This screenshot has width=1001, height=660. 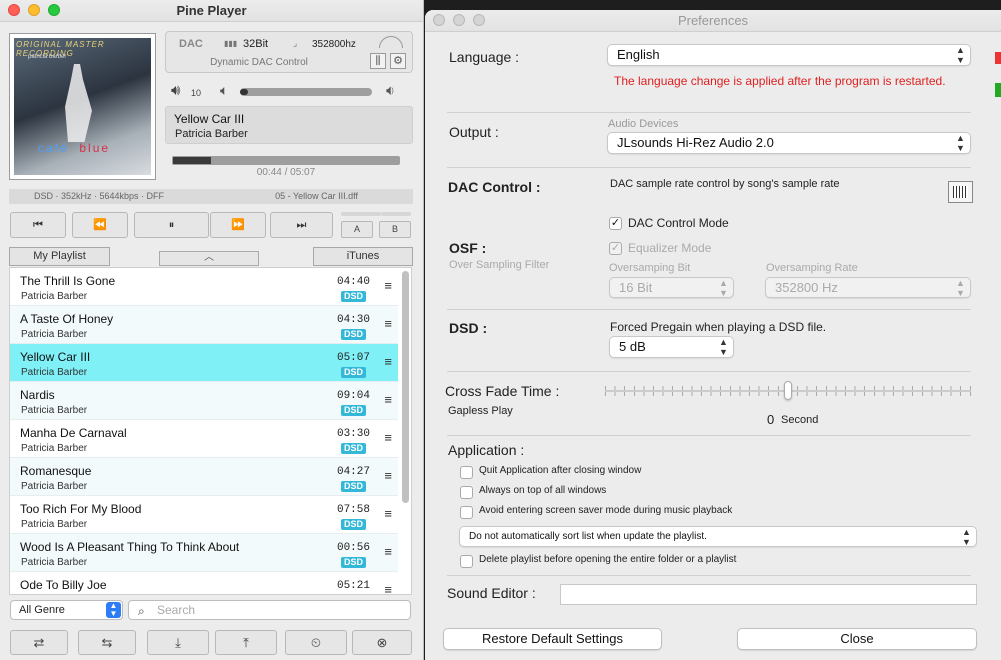 I want to click on crossfade-unit: Second, so click(x=800, y=420).